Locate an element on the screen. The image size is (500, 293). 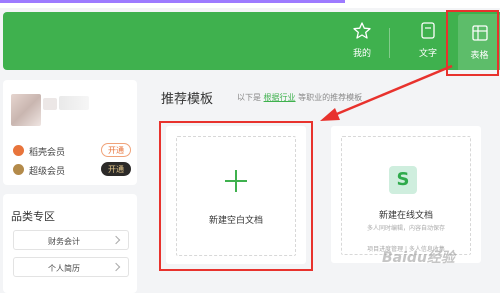
username-blurred is located at coordinates (74, 103).